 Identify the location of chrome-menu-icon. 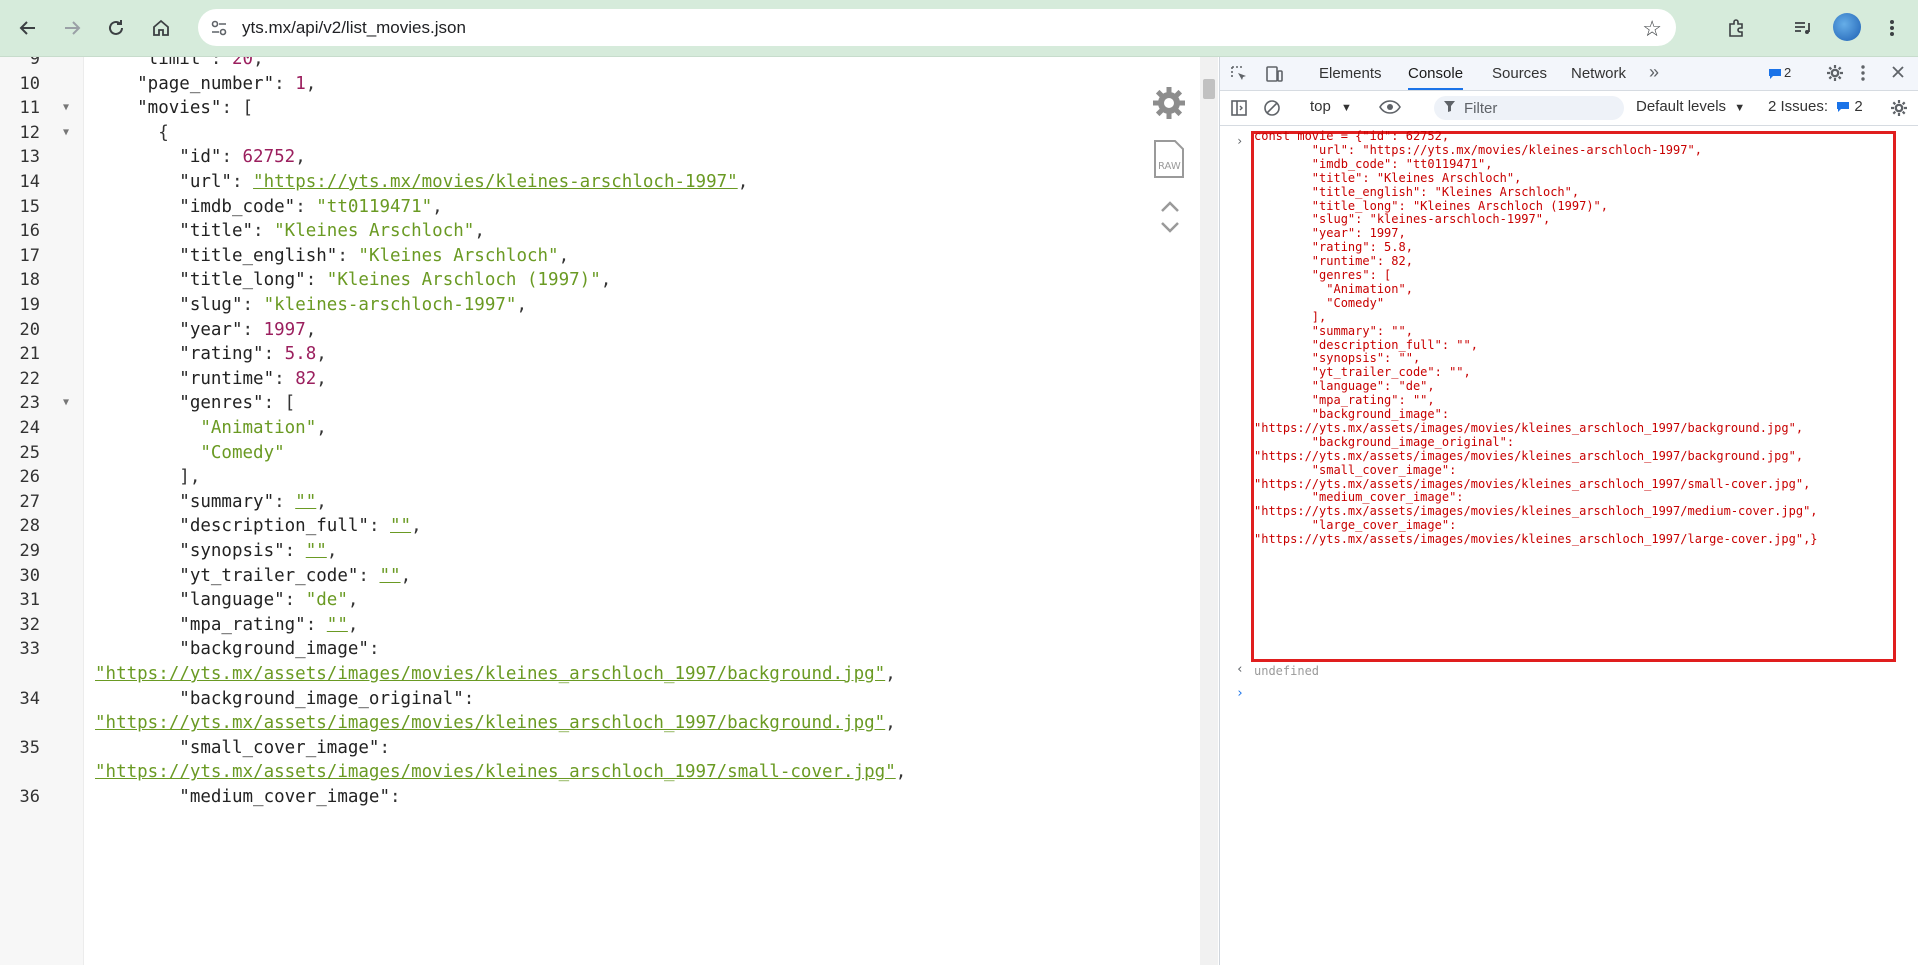
(1892, 28).